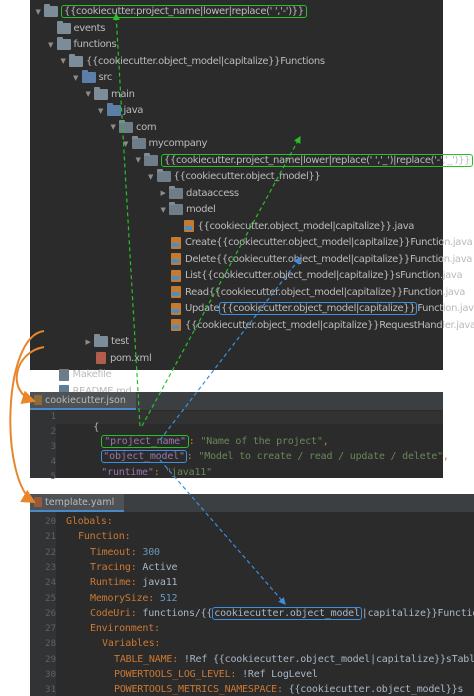 The image size is (474, 696). I want to click on tree-item: ▼ com, so click(132, 127).